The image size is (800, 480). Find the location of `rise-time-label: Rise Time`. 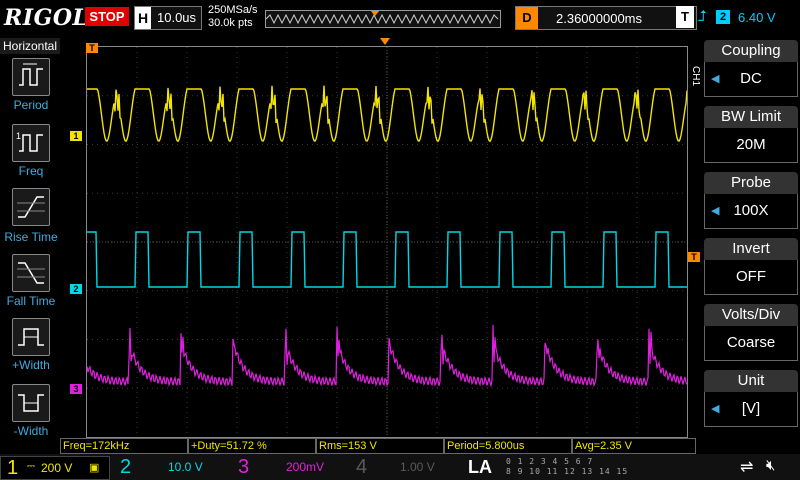

rise-time-label: Rise Time is located at coordinates (31, 237).